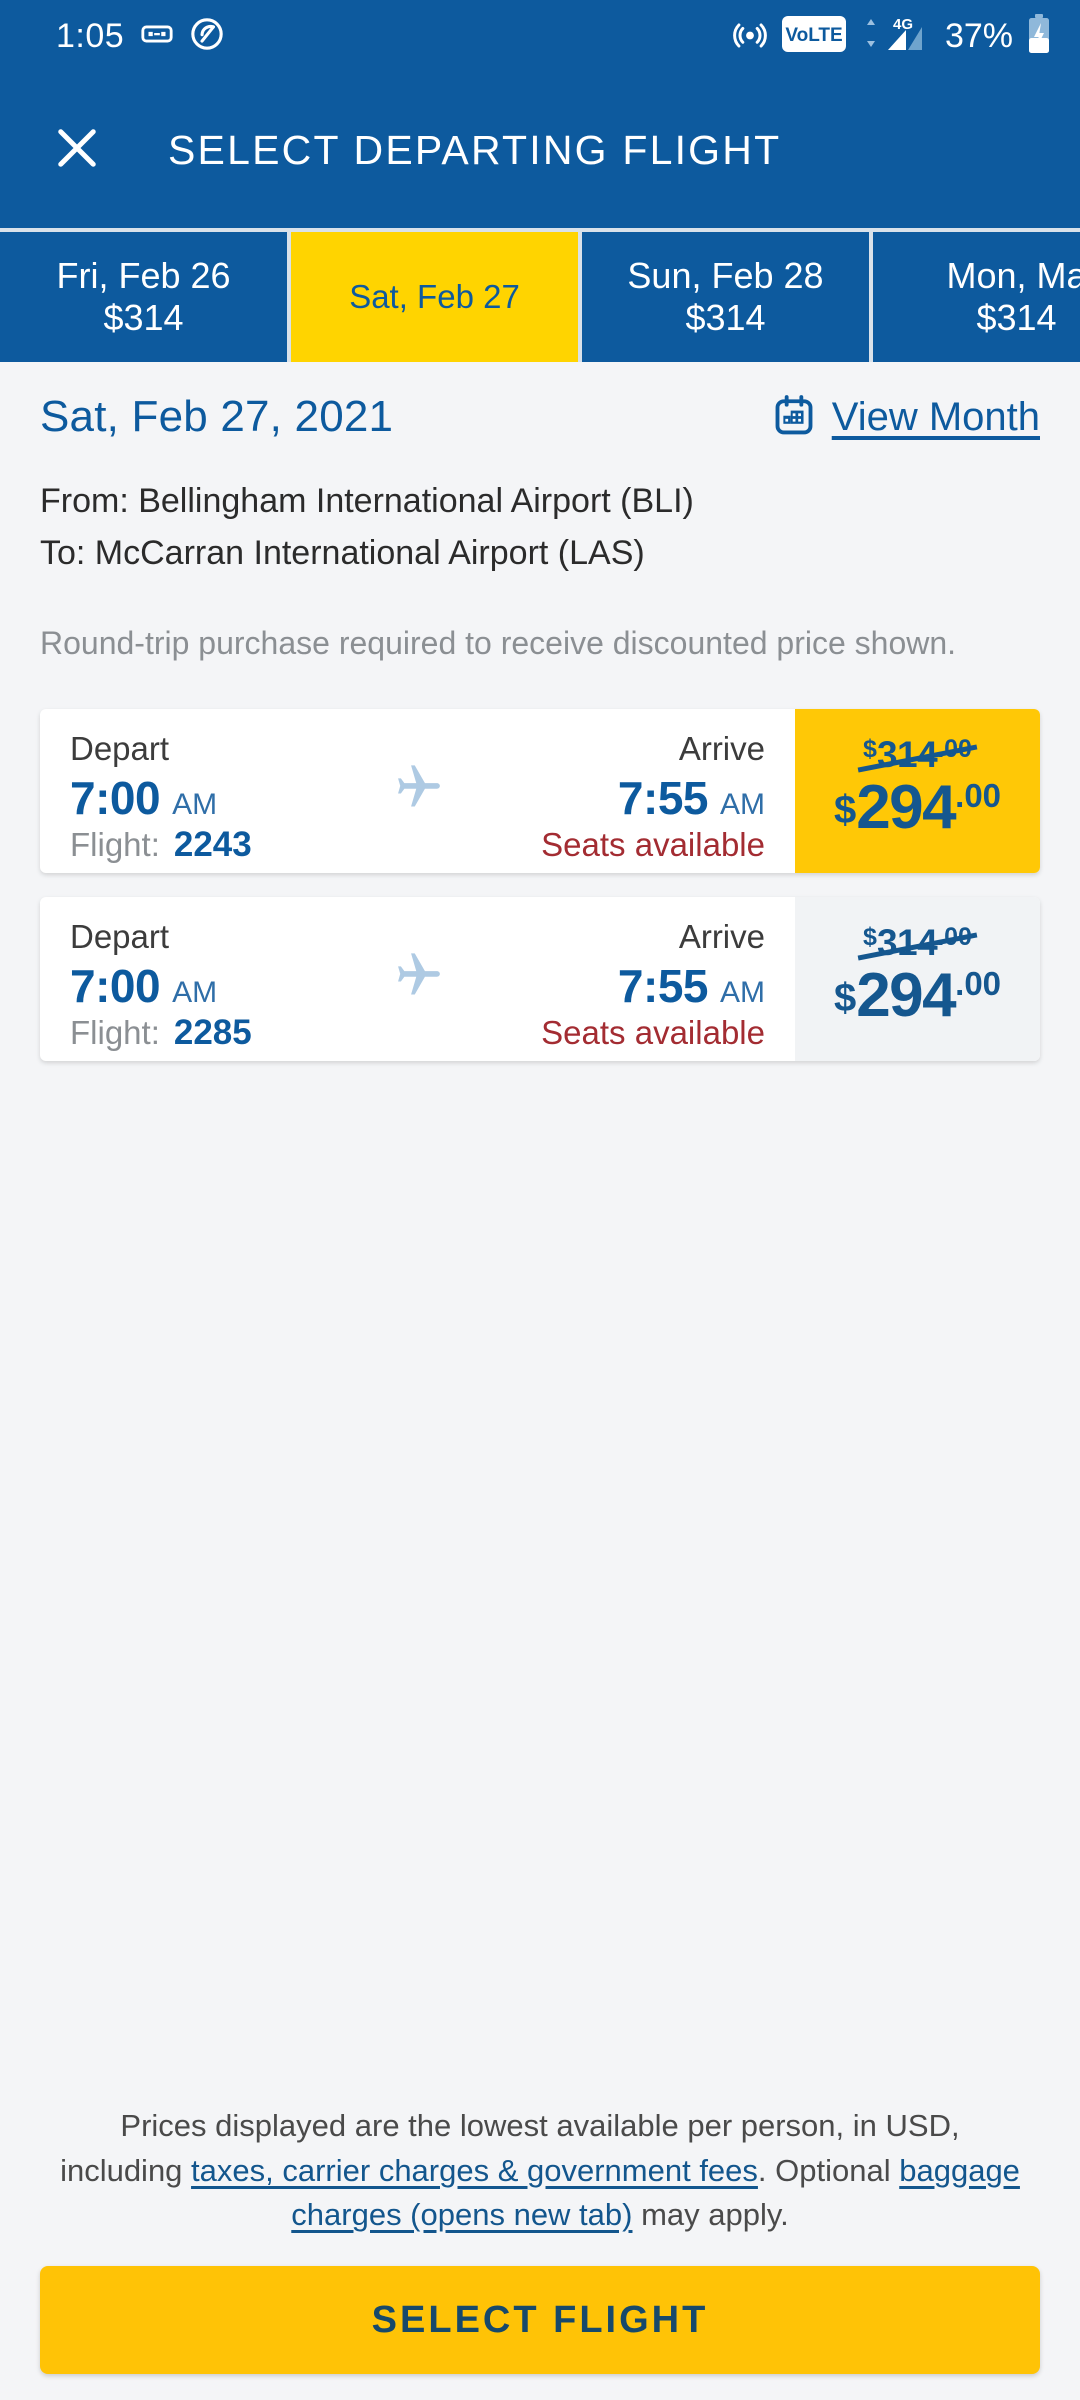 This screenshot has width=1080, height=2400. I want to click on date-tab-3: Mon, Ma $314, so click(976, 297).